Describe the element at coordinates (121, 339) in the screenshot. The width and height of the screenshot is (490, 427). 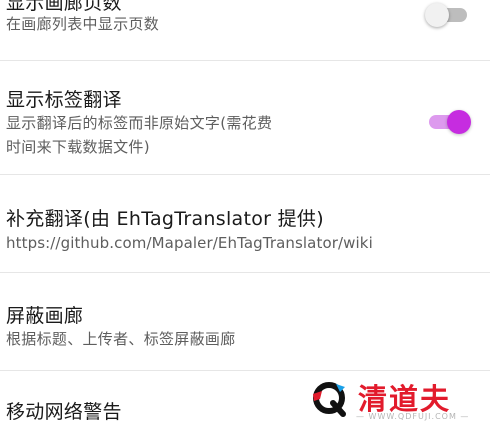
I see `pref-block-gallery-summary: 根据标题、上传者、标签屏蔽画廊` at that location.